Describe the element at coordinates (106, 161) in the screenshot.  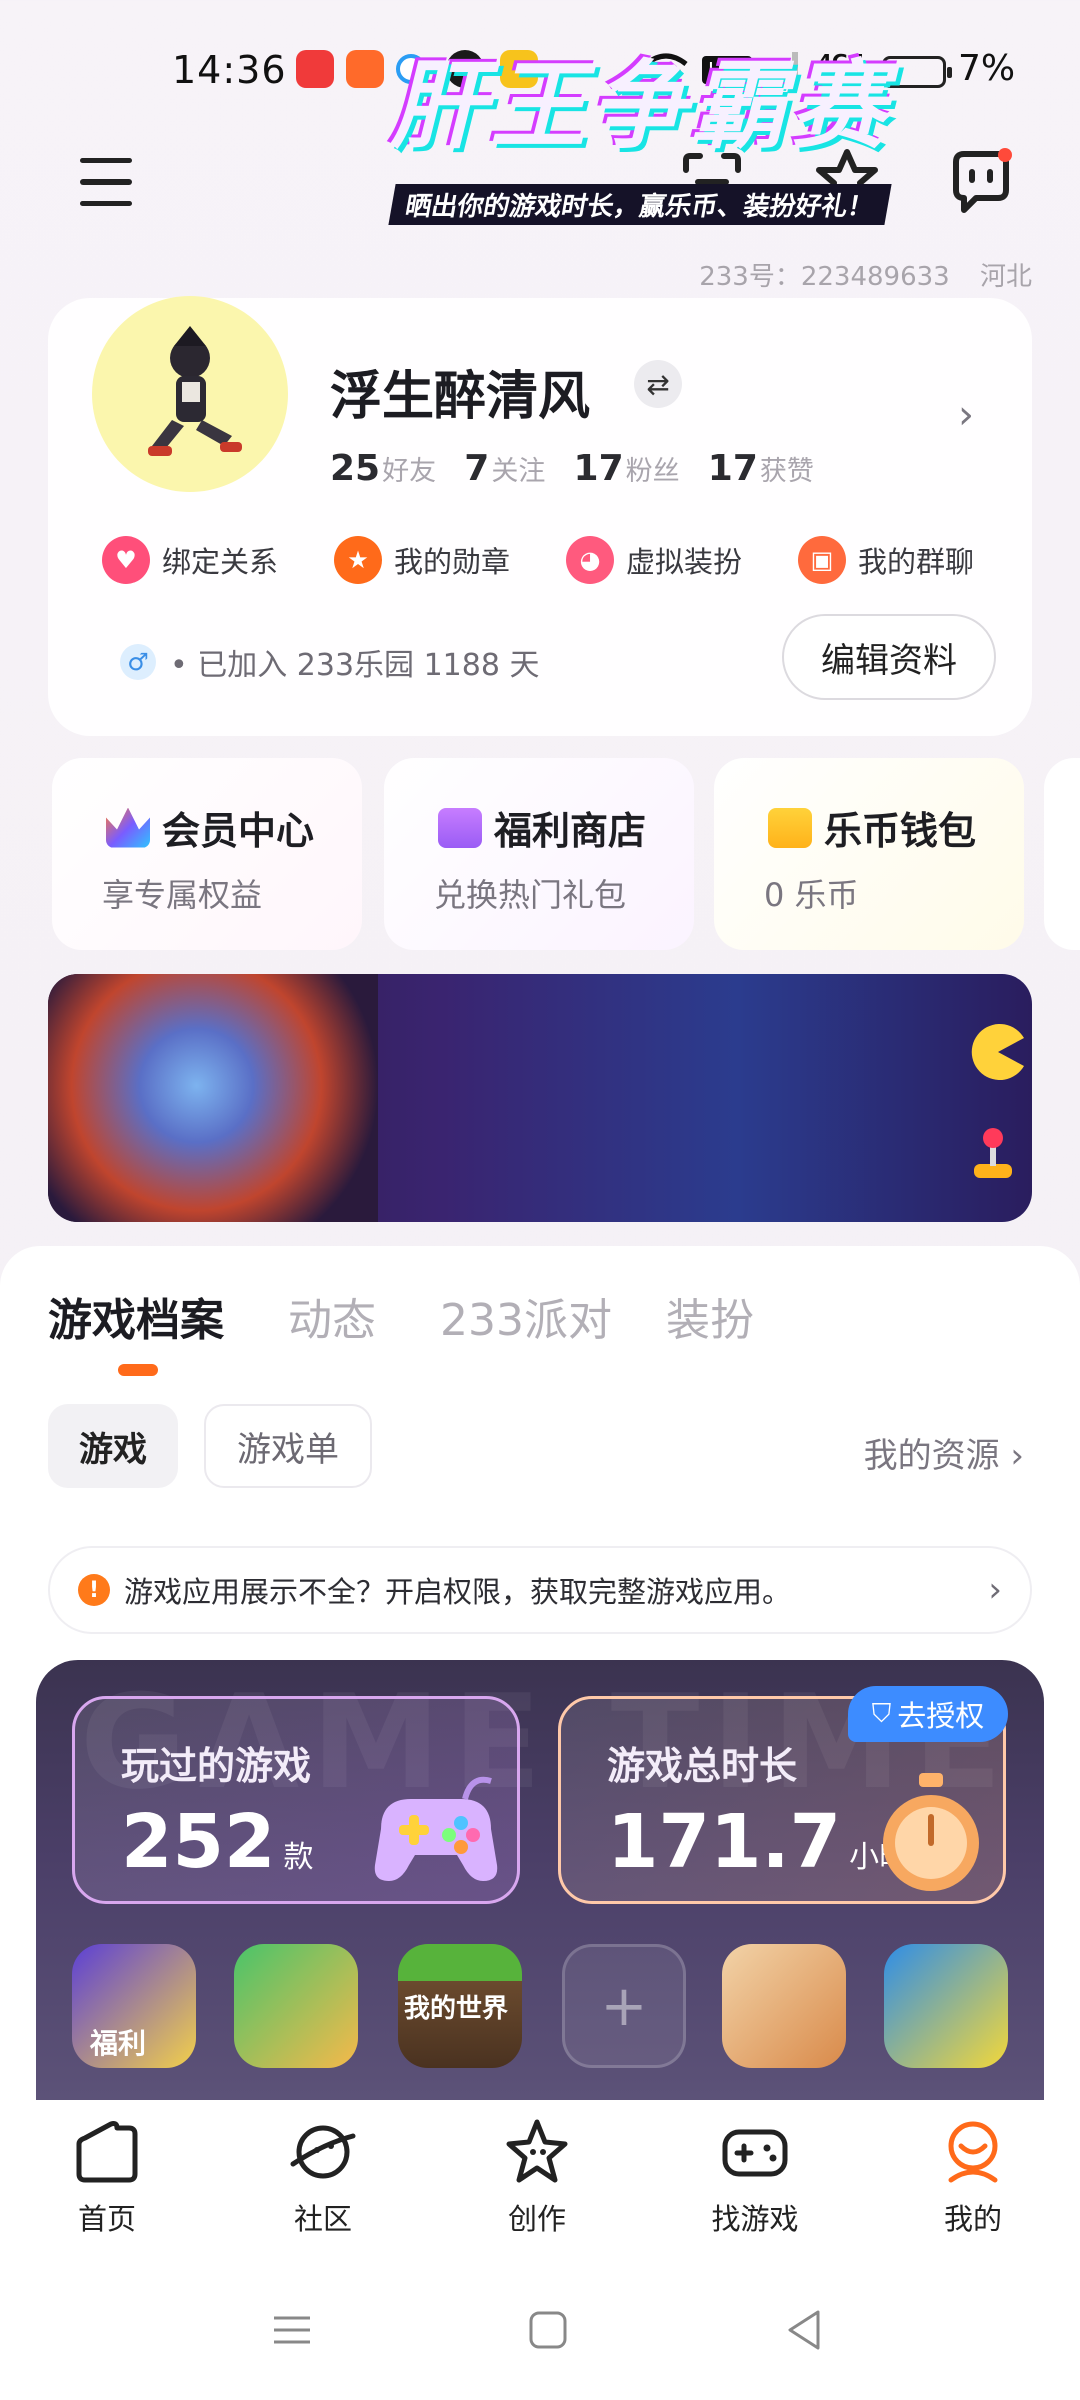
I see `menu-icon` at that location.